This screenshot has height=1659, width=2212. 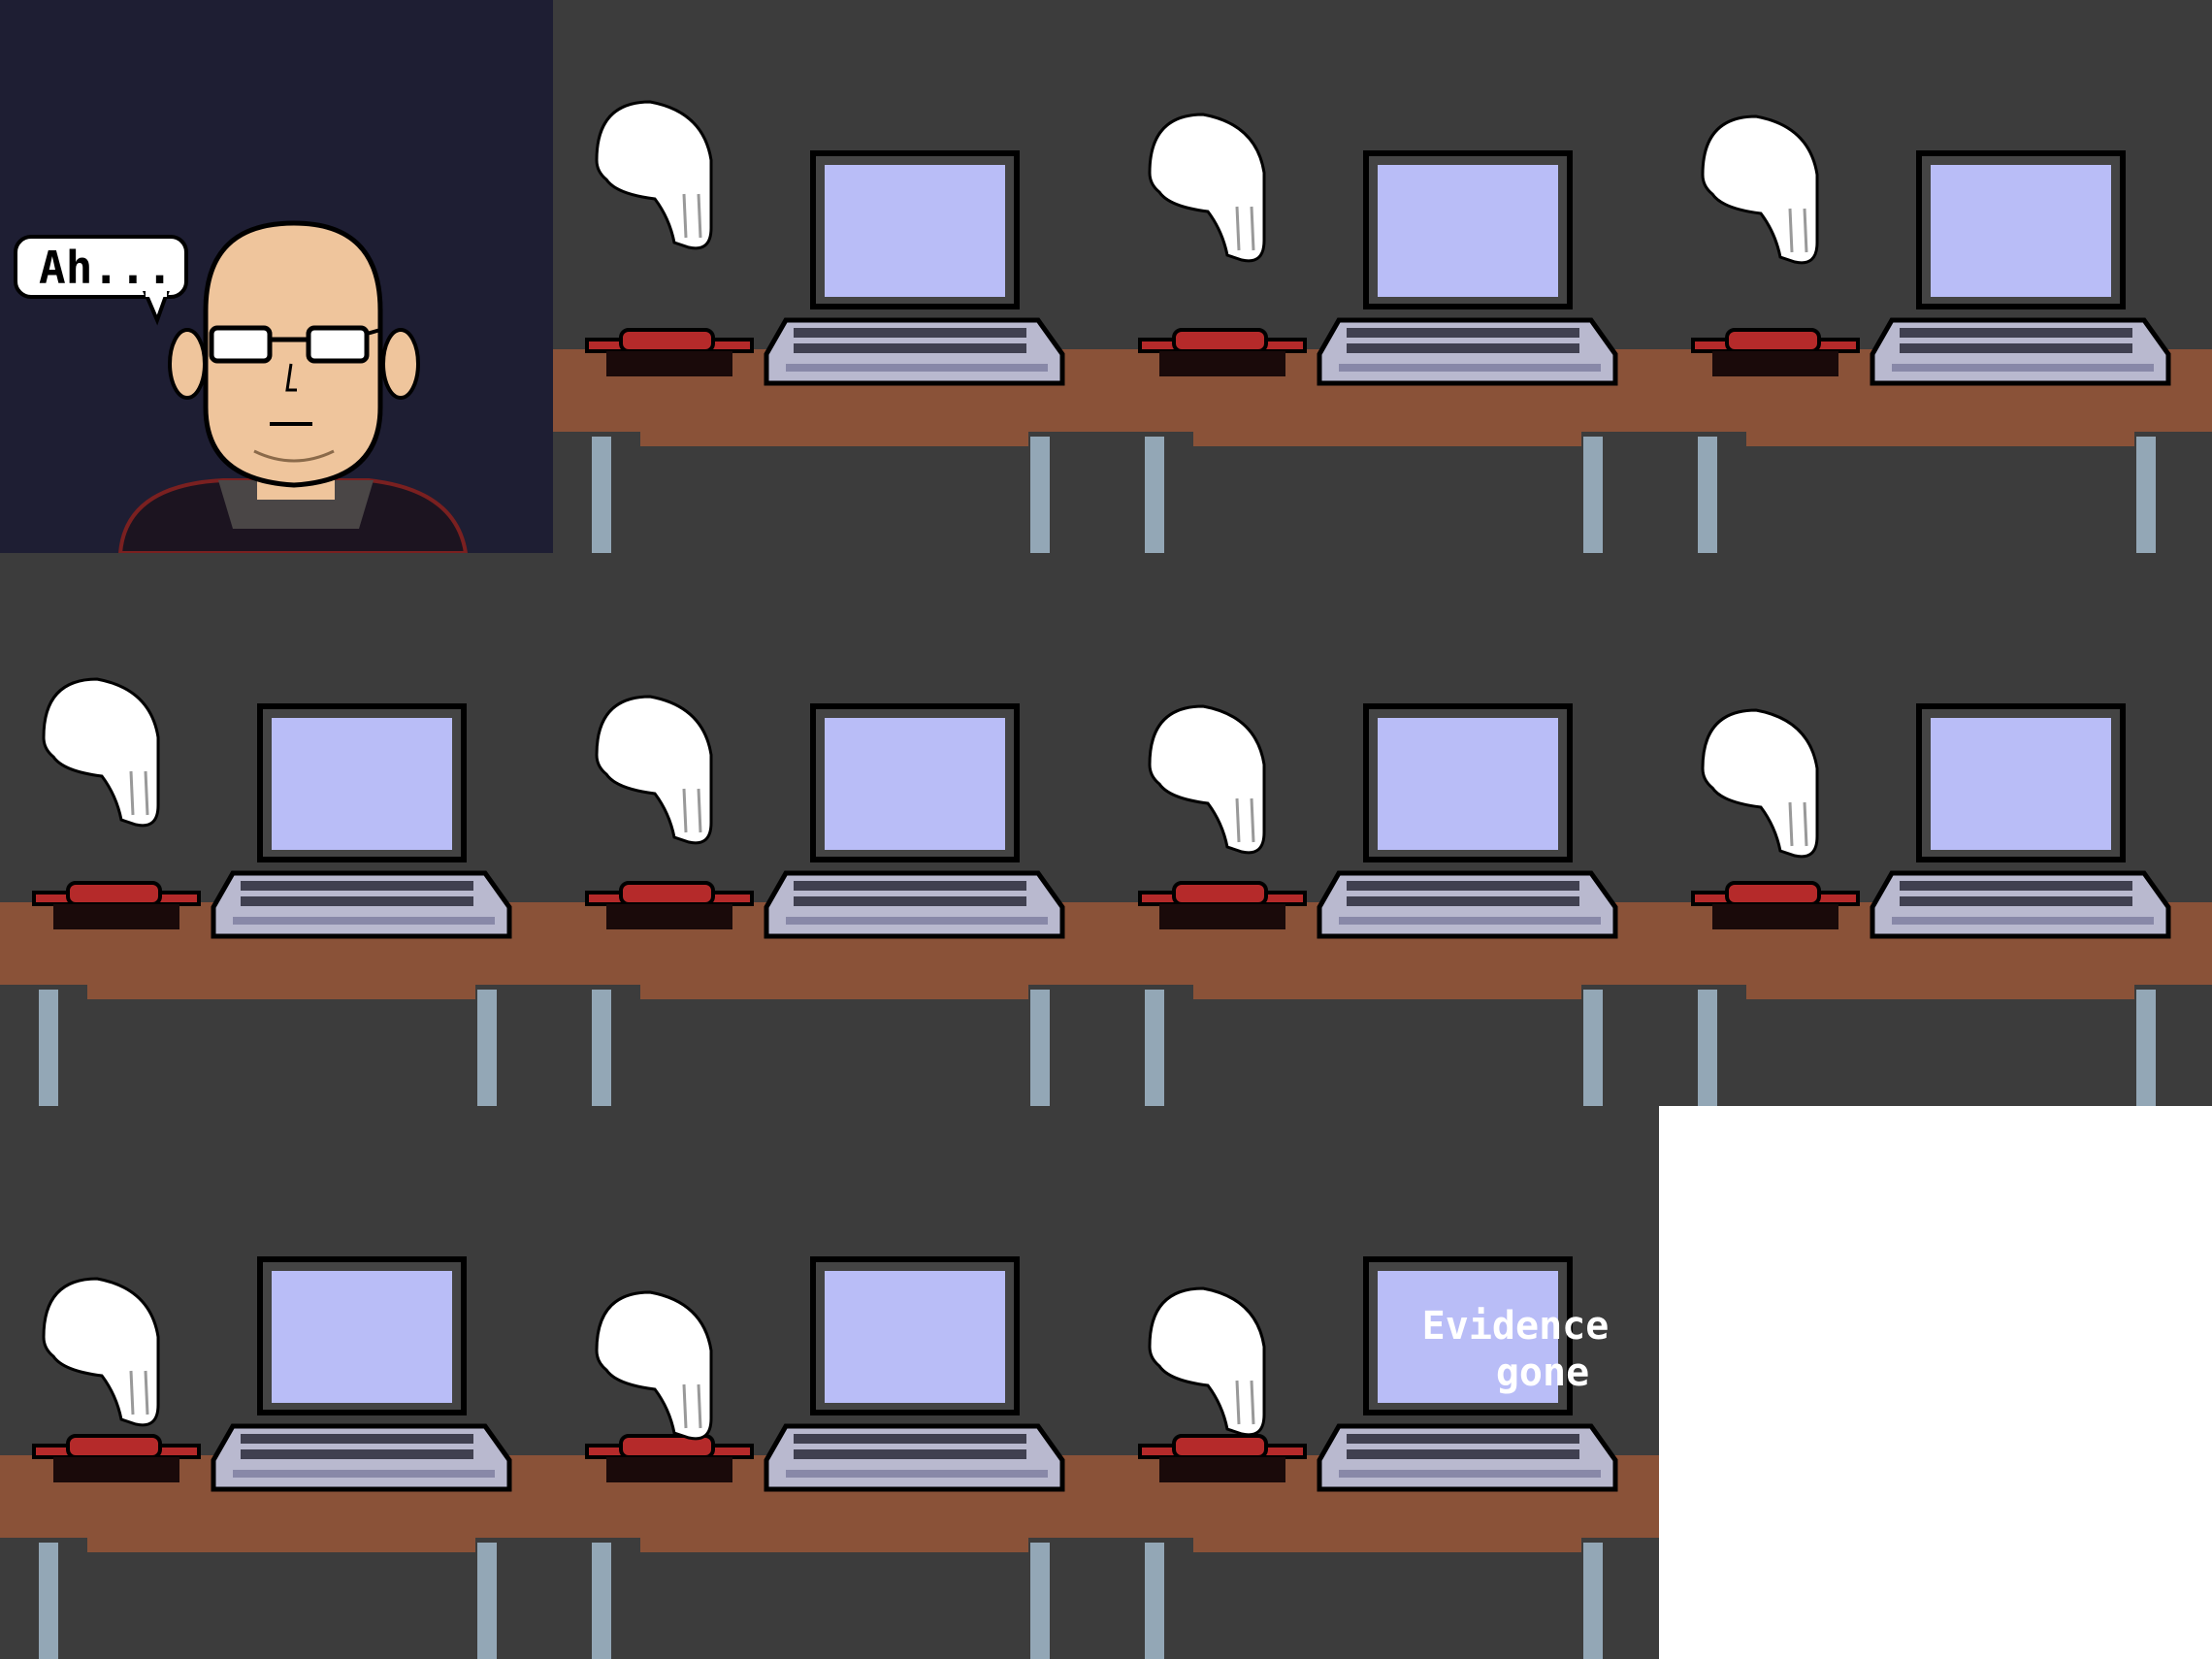 What do you see at coordinates (1516, 1326) in the screenshot?
I see `screen-text-line1: Evidence` at bounding box center [1516, 1326].